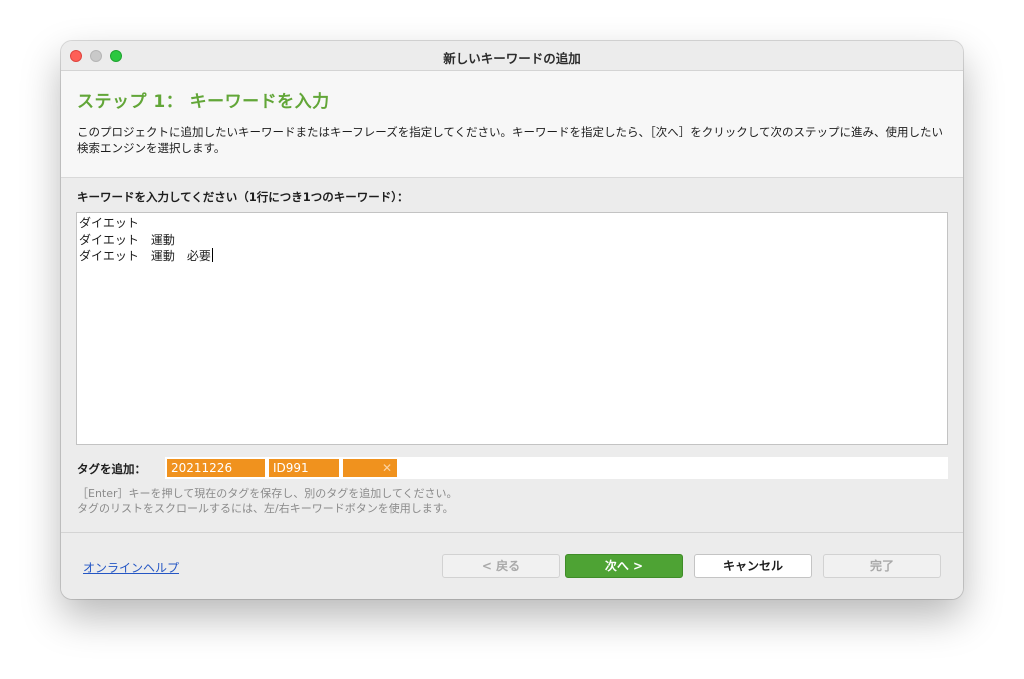 The height and width of the screenshot is (679, 1024). What do you see at coordinates (556, 468) in the screenshot?
I see `tag-input-field: 20211226 ID991 ✕` at bounding box center [556, 468].